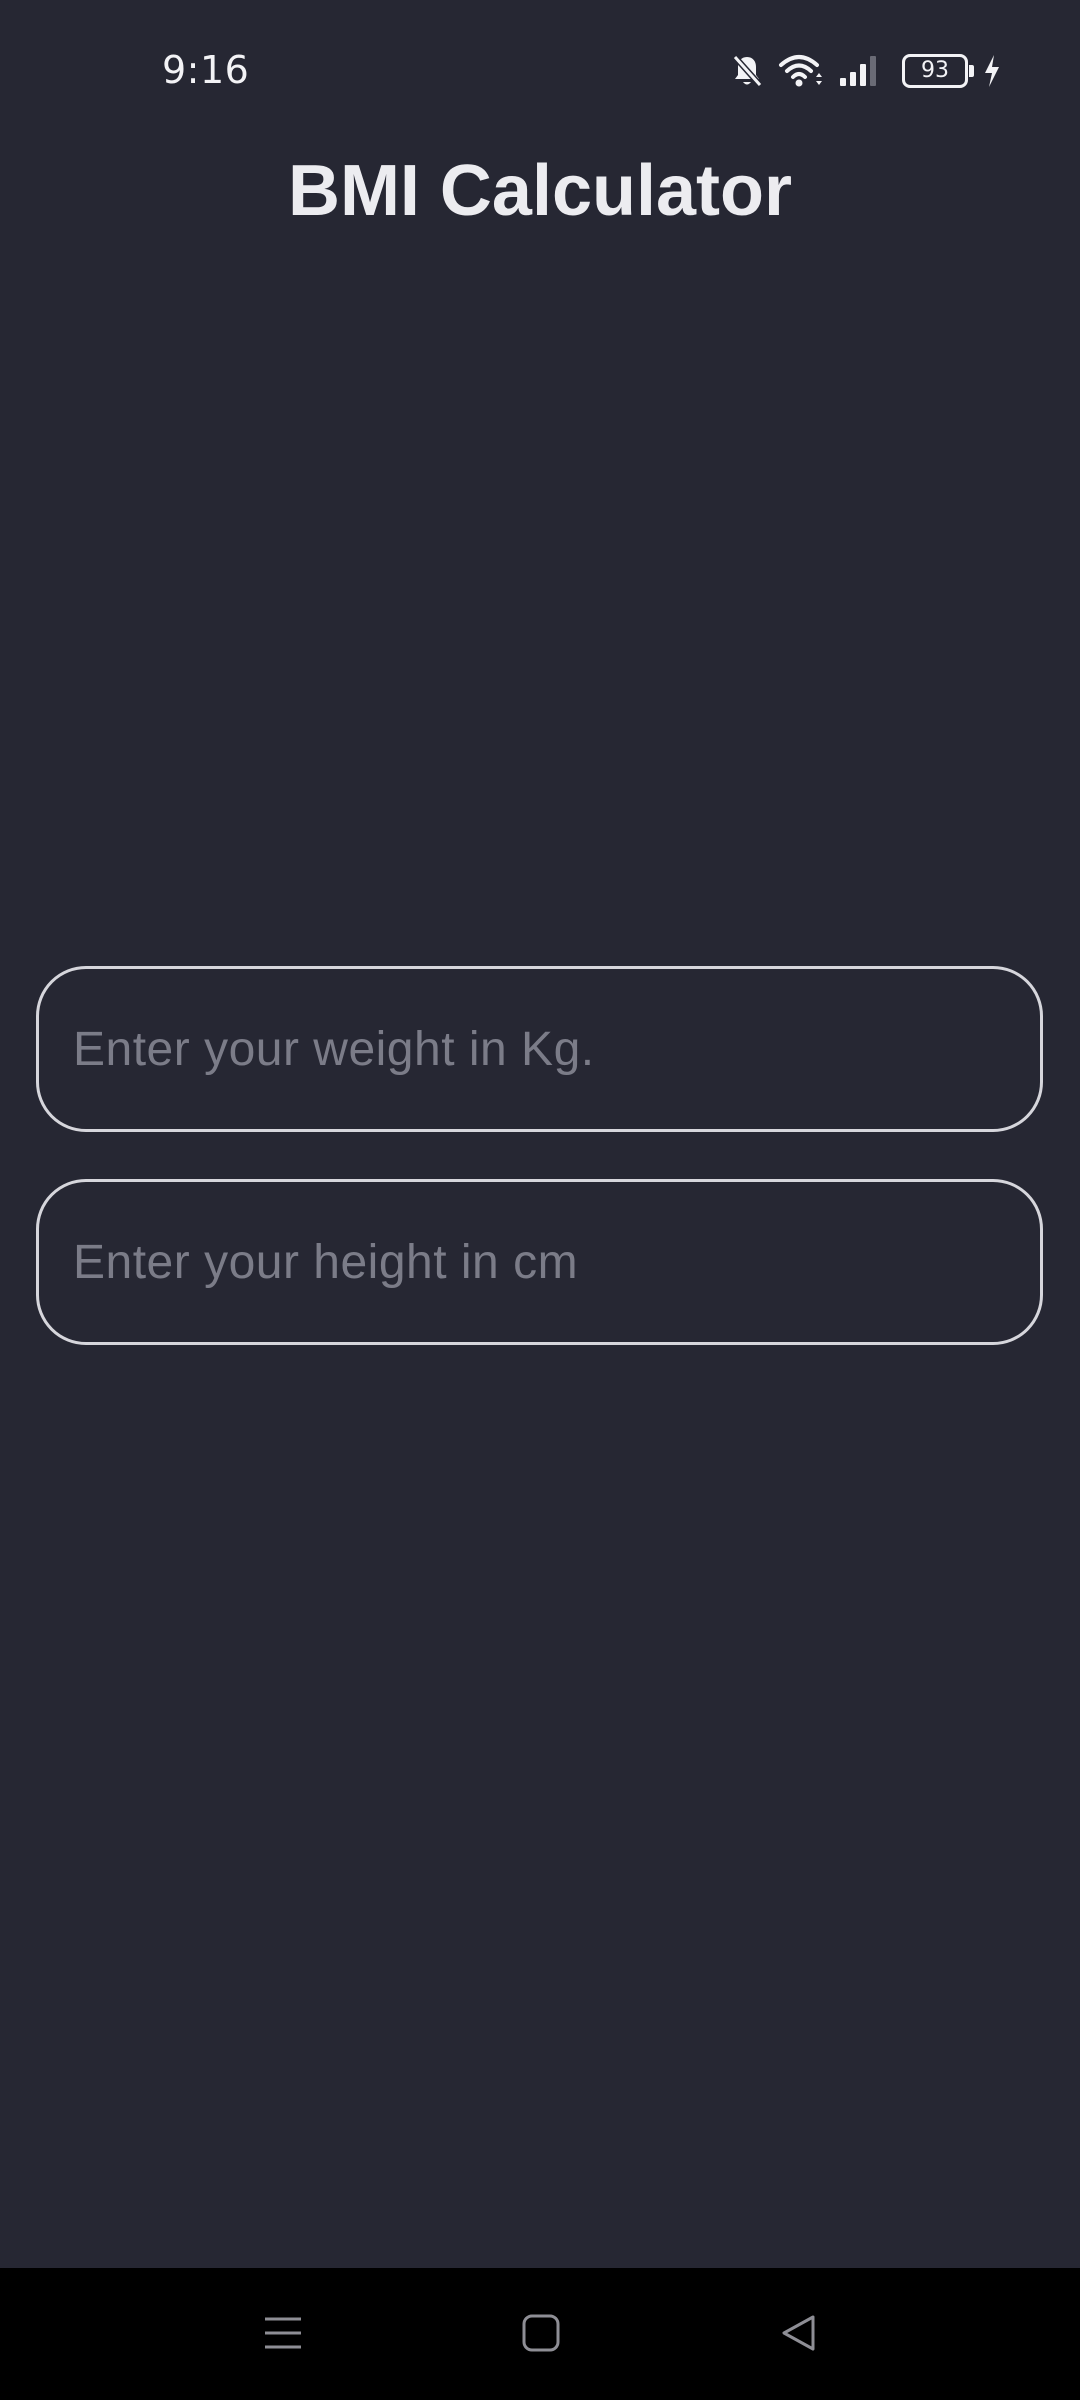 The width and height of the screenshot is (1080, 2400). I want to click on charging-icon, so click(992, 71).